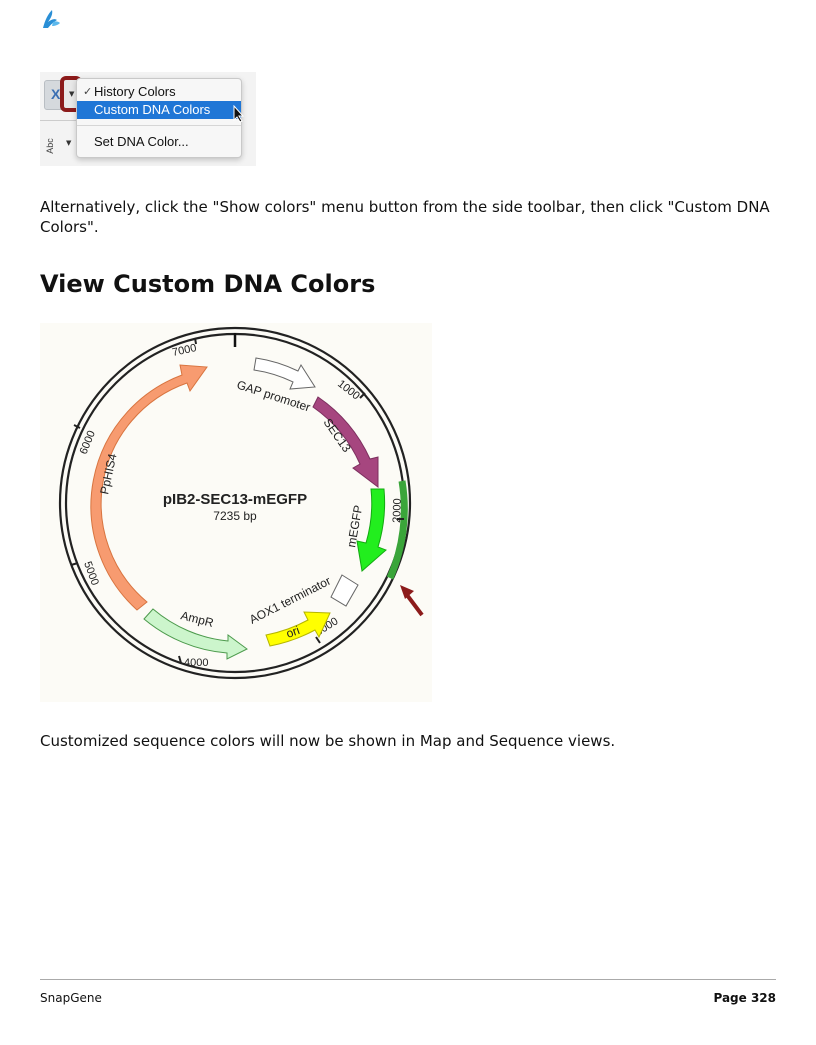 This screenshot has width=816, height=1045. Describe the element at coordinates (208, 284) in the screenshot. I see `section-heading: View Custom DNA Colors` at that location.